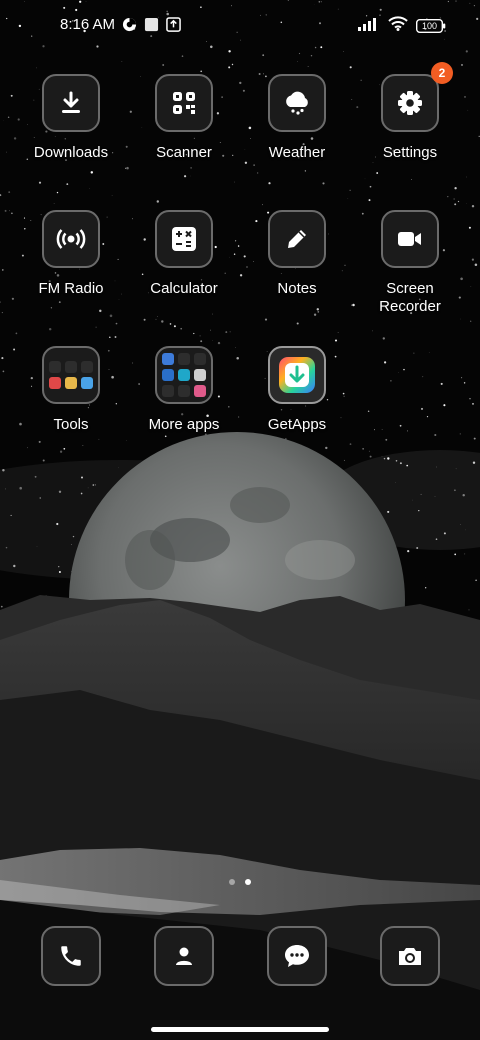 This screenshot has width=480, height=1040. Describe the element at coordinates (129, 25) in the screenshot. I see `data-saver-icon` at that location.